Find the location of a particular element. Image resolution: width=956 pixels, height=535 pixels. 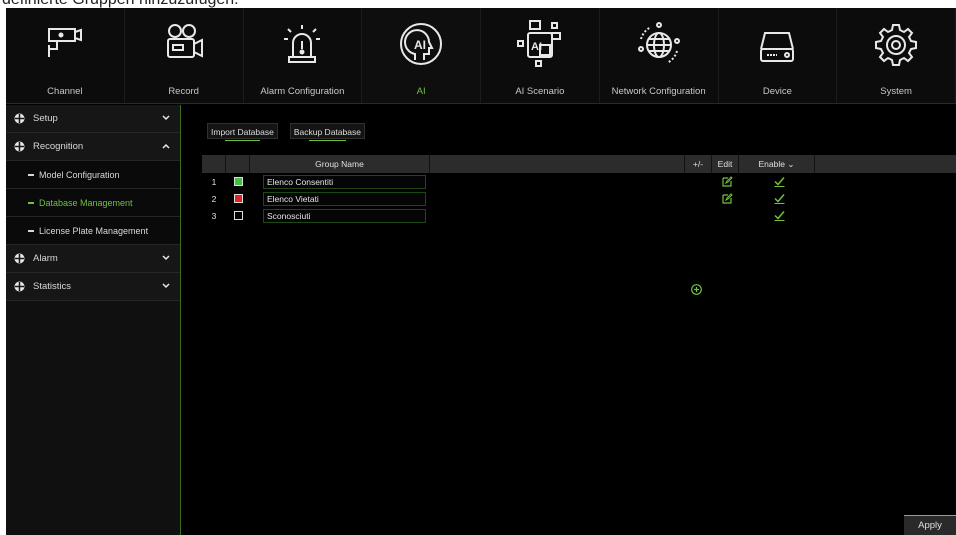

header-color is located at coordinates (238, 164).